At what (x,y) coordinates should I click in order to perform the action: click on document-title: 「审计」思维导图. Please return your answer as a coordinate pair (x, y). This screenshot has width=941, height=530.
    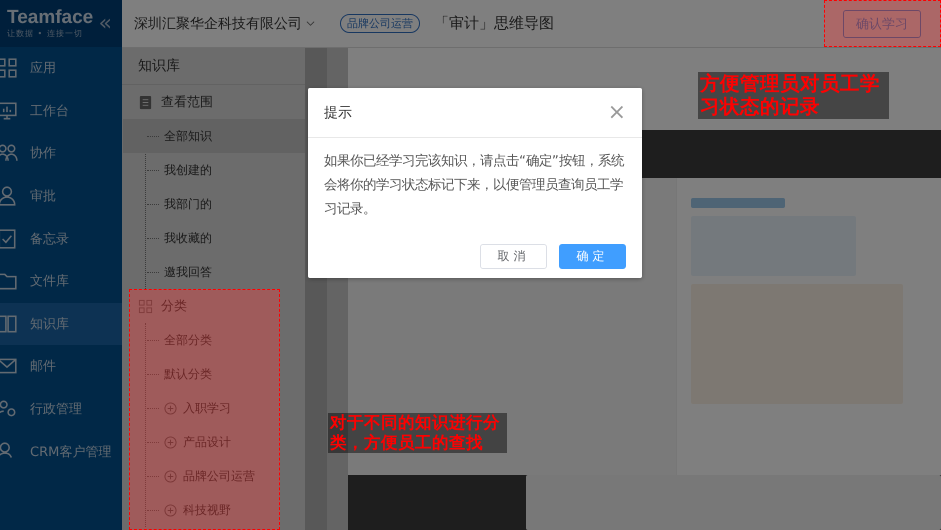
    Looking at the image, I should click on (494, 23).